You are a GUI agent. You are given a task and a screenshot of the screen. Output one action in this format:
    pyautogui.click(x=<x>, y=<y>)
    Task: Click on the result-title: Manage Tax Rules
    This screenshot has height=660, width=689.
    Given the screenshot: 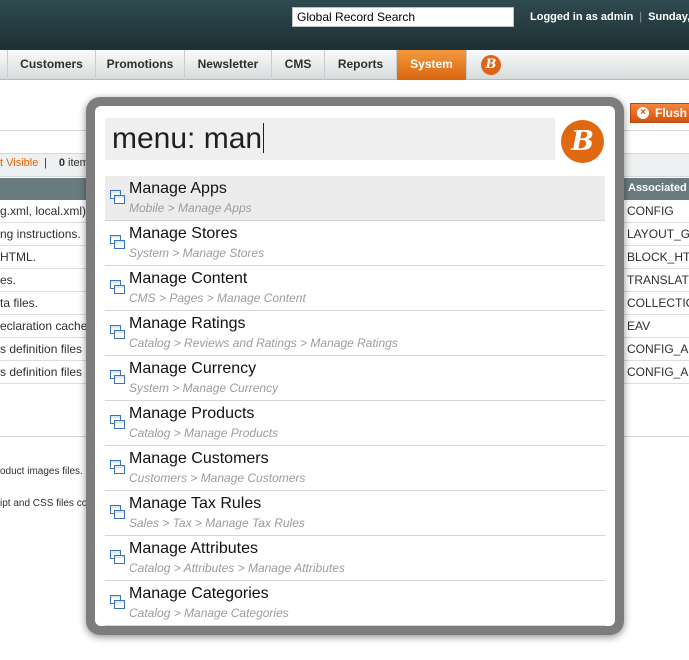 What is the action you would take?
    pyautogui.click(x=195, y=503)
    